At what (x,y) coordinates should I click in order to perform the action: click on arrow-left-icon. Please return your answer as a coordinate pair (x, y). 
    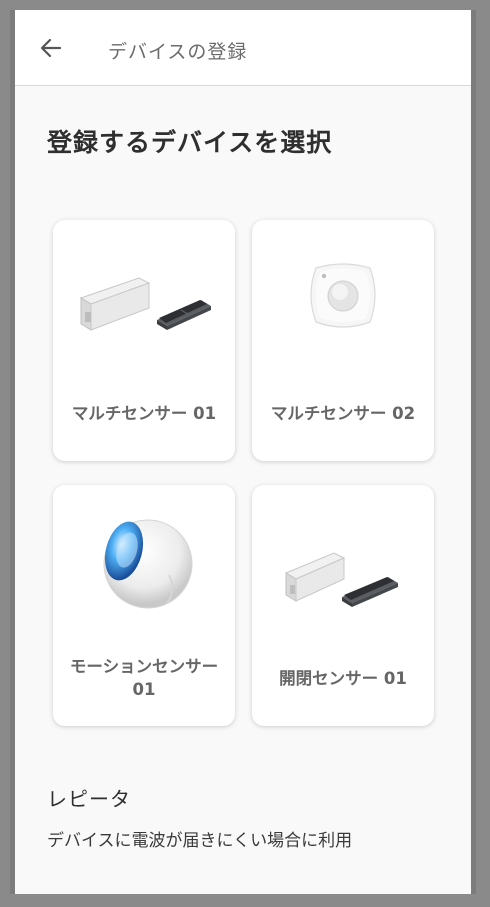
    Looking at the image, I should click on (51, 48).